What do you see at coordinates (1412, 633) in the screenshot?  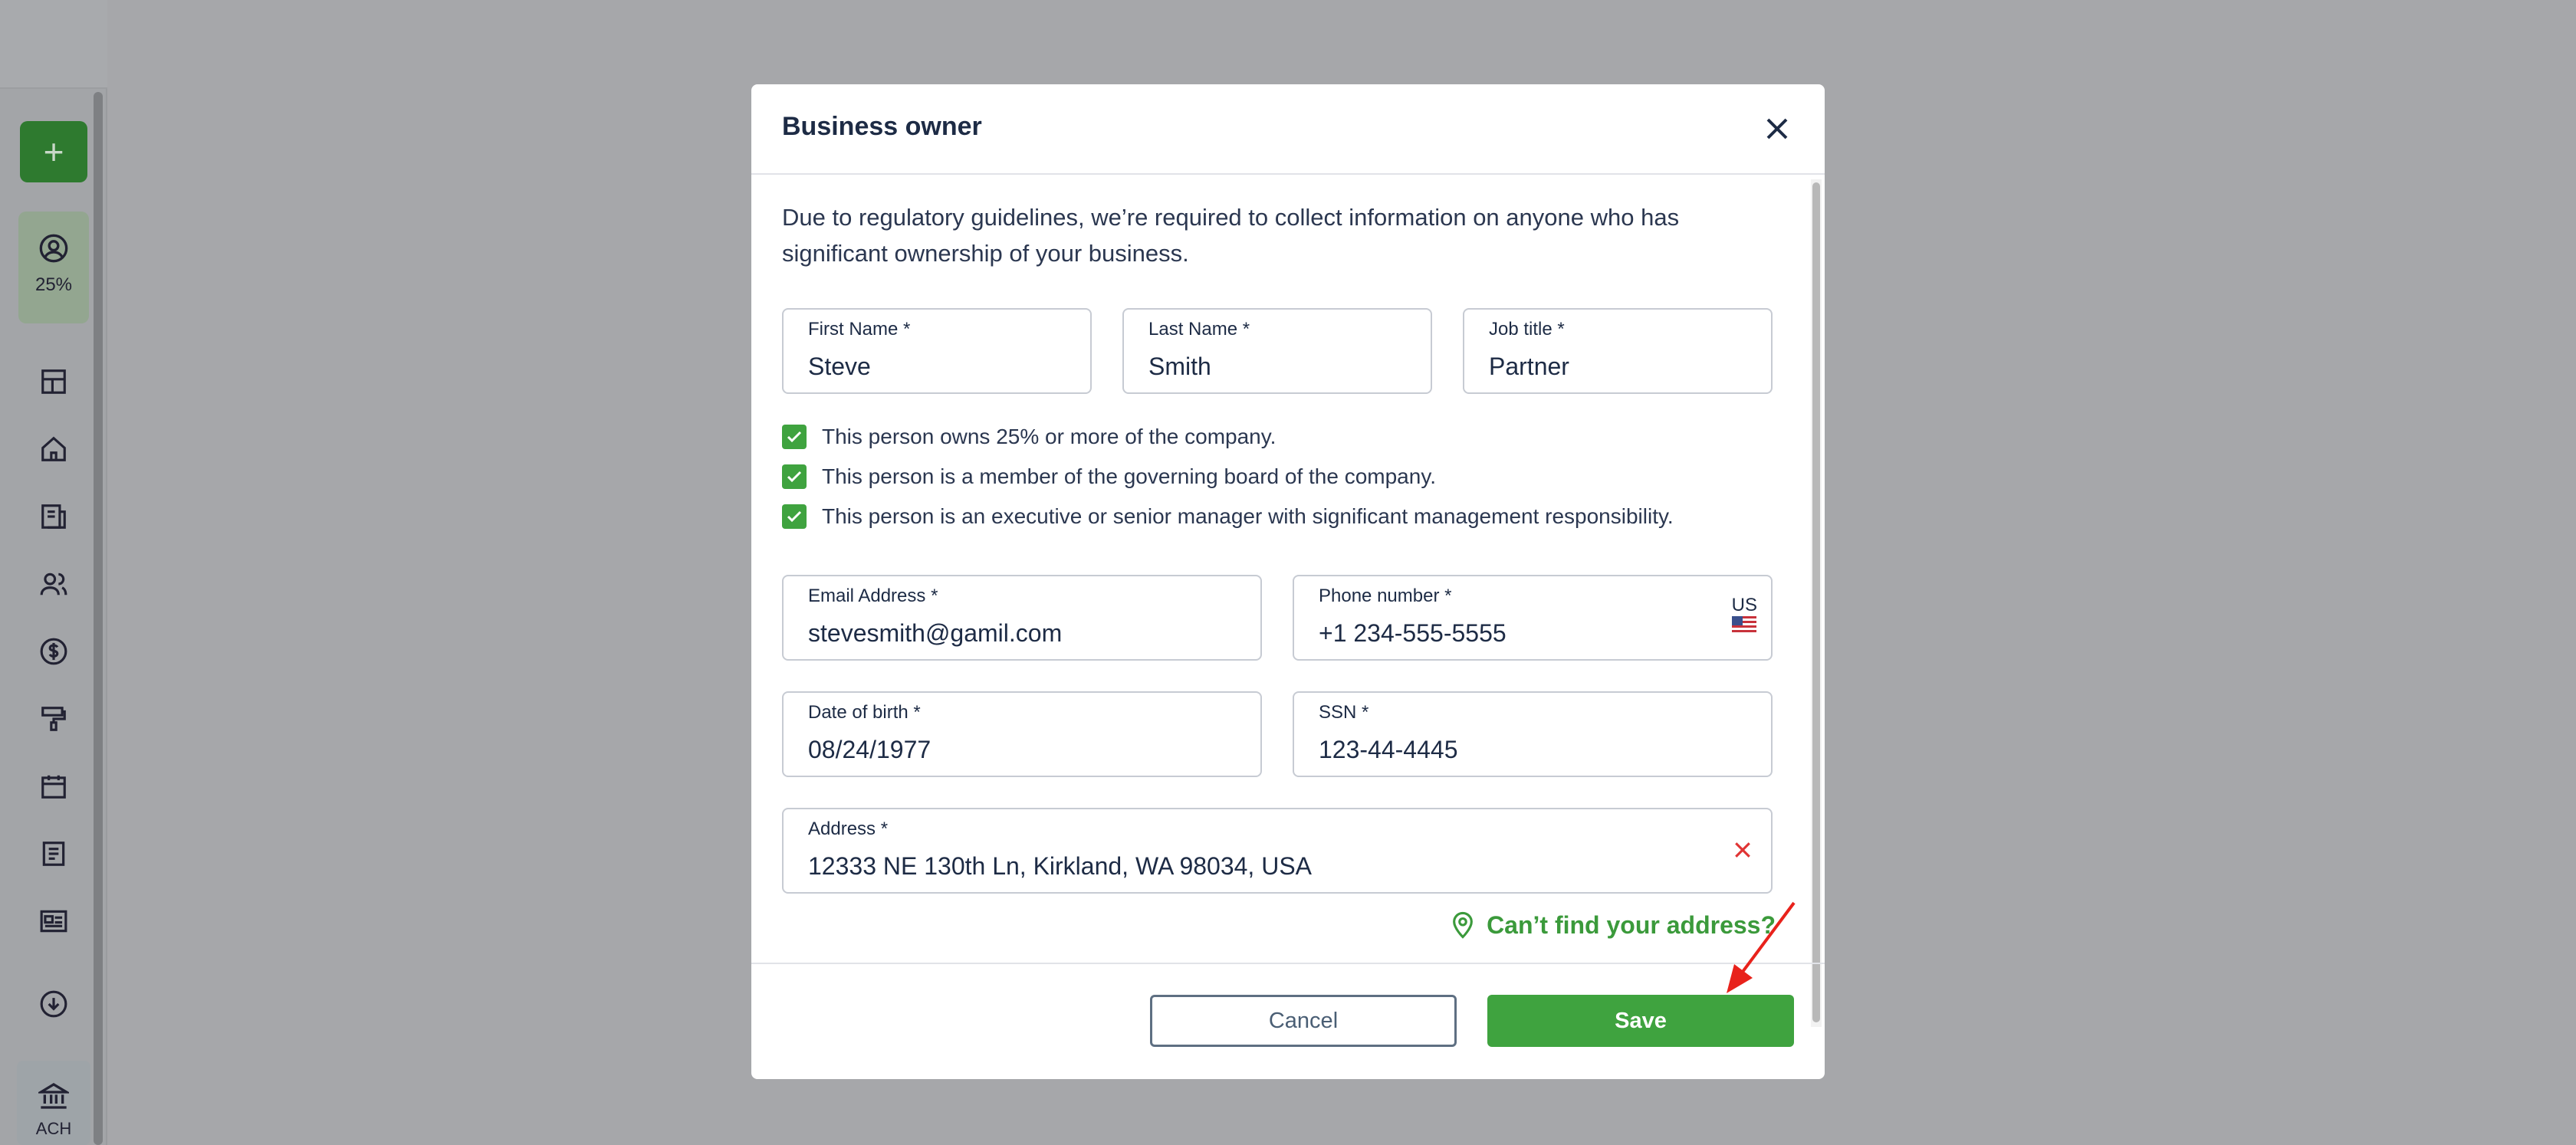 I see `phone-value: +1 234-555-5555` at bounding box center [1412, 633].